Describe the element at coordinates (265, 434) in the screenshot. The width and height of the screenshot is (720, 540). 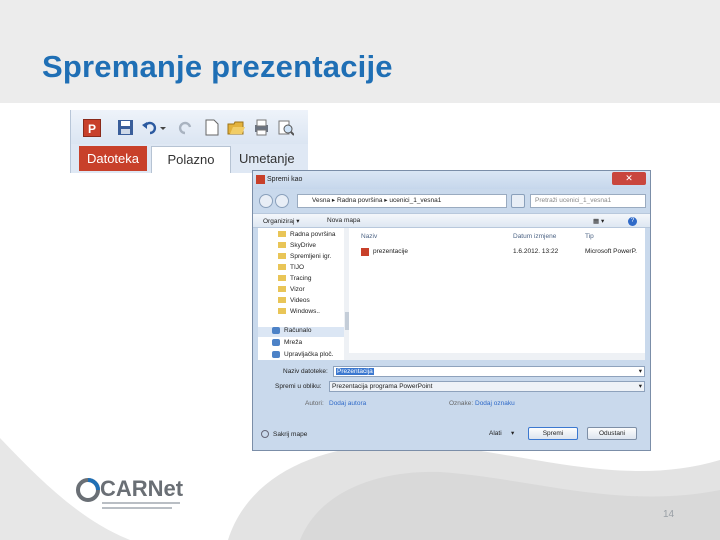
I see `hide-folders-icon` at that location.